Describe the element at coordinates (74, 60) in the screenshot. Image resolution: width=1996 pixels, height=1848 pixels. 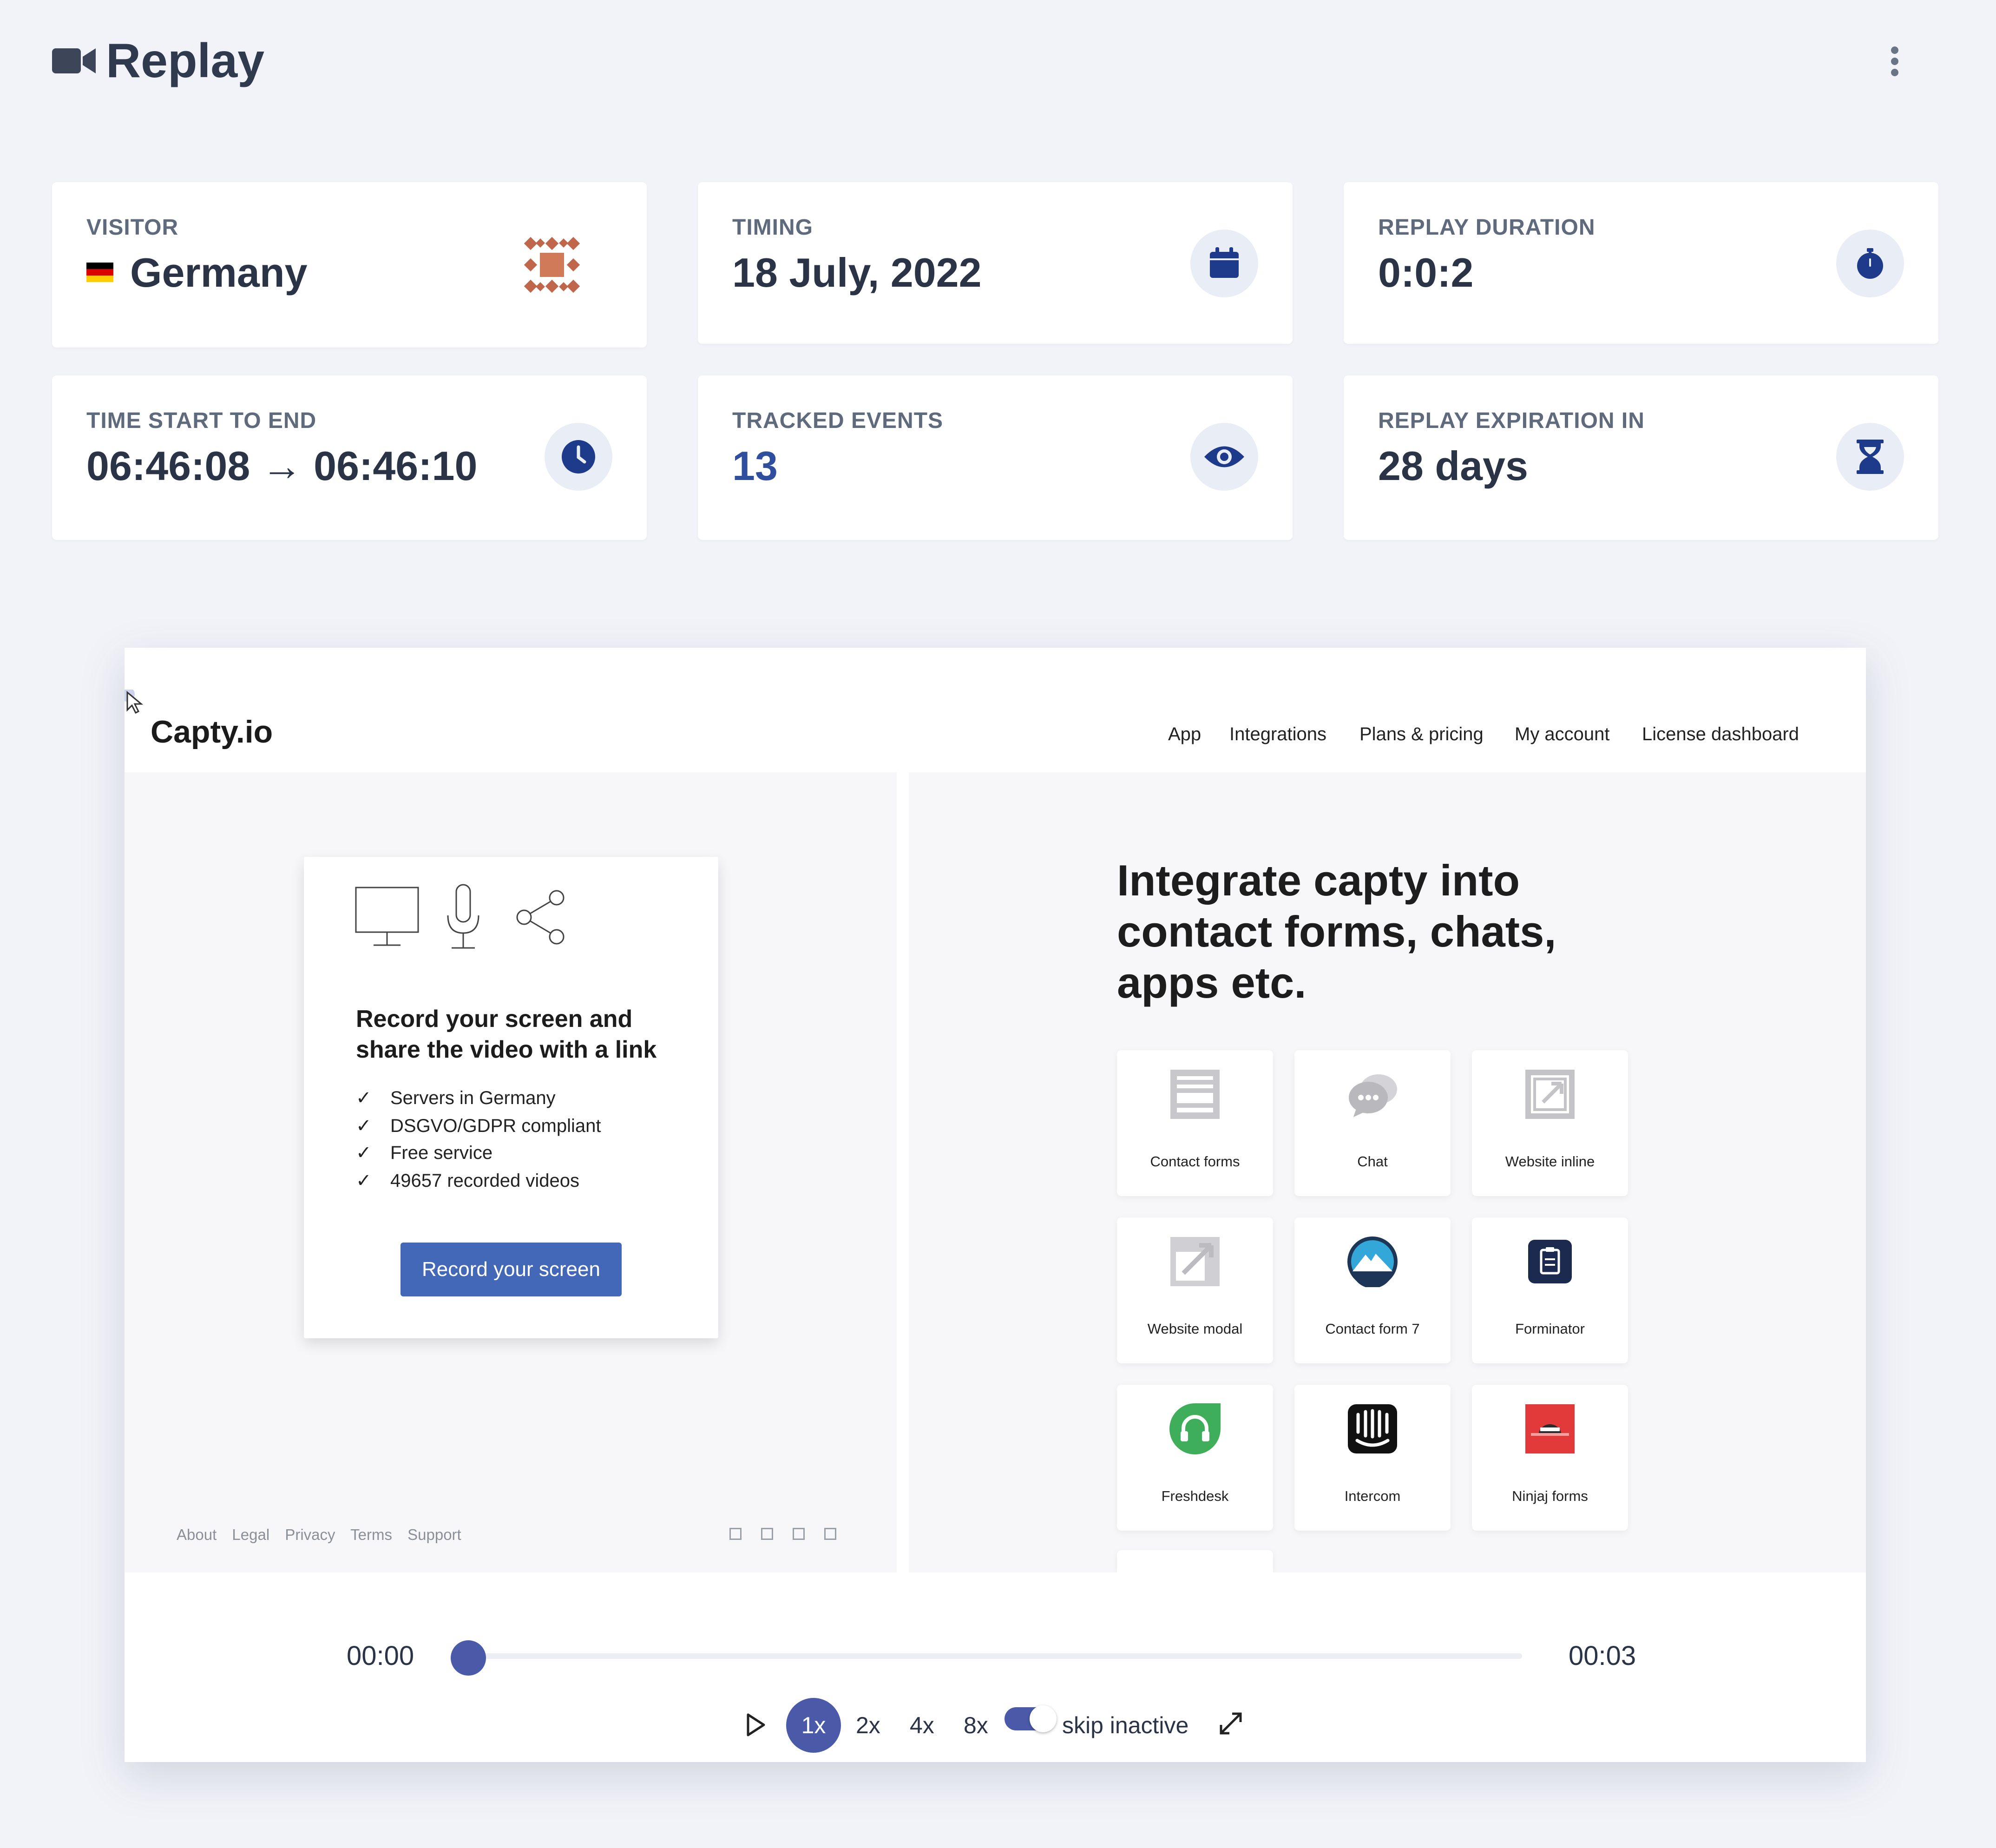
I see `video-camera-icon` at that location.